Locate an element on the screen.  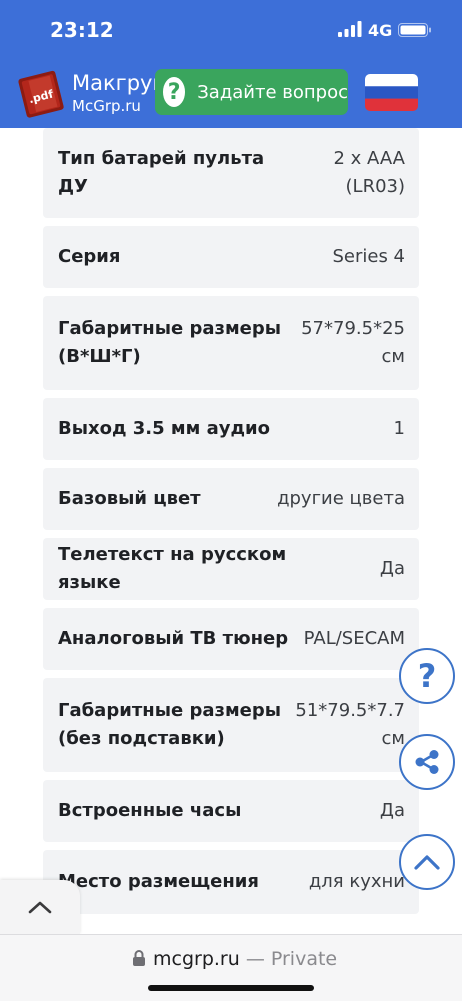
spec-value: PAL/SECAM is located at coordinates (354, 638).